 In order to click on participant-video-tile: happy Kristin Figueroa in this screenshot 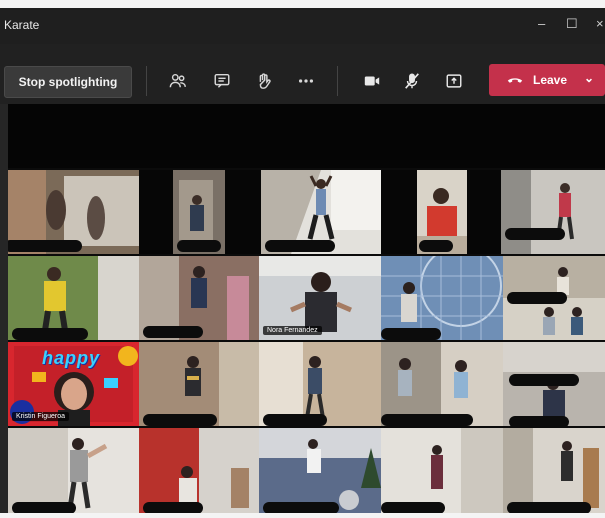, I will do `click(73, 384)`.